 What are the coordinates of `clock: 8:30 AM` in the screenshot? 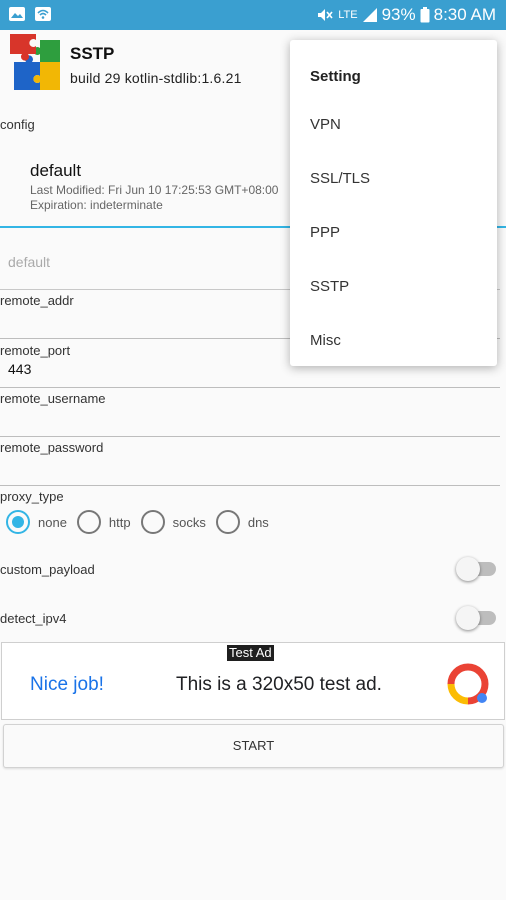 It's located at (464, 14).